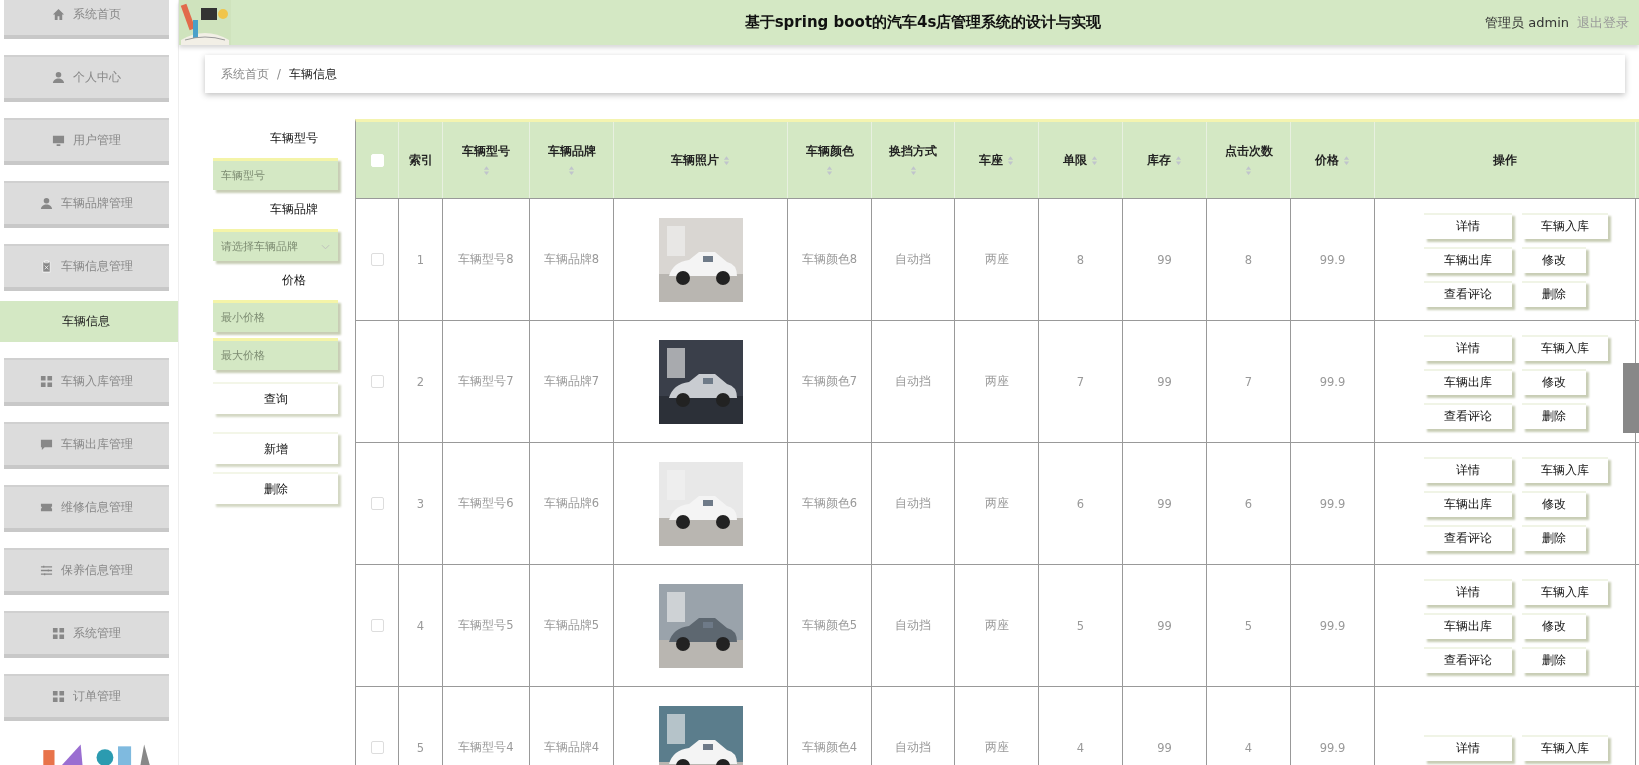 The image size is (1639, 765). Describe the element at coordinates (58, 141) in the screenshot. I see `monitor-icon` at that location.